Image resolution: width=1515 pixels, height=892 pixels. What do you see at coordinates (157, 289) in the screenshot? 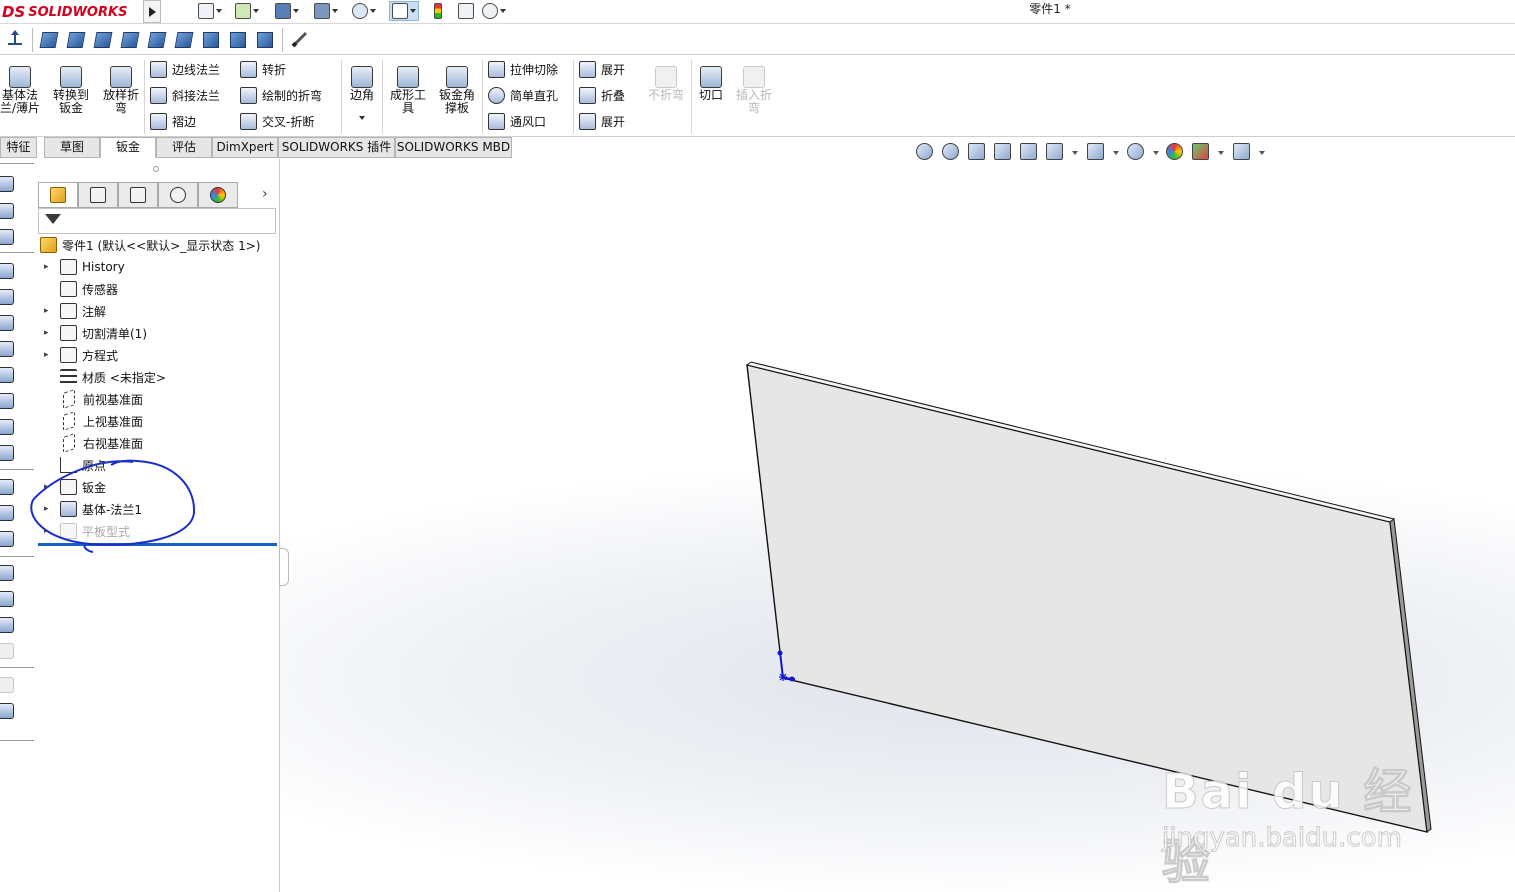
I see `tree-item-sensors: 传感器` at bounding box center [157, 289].